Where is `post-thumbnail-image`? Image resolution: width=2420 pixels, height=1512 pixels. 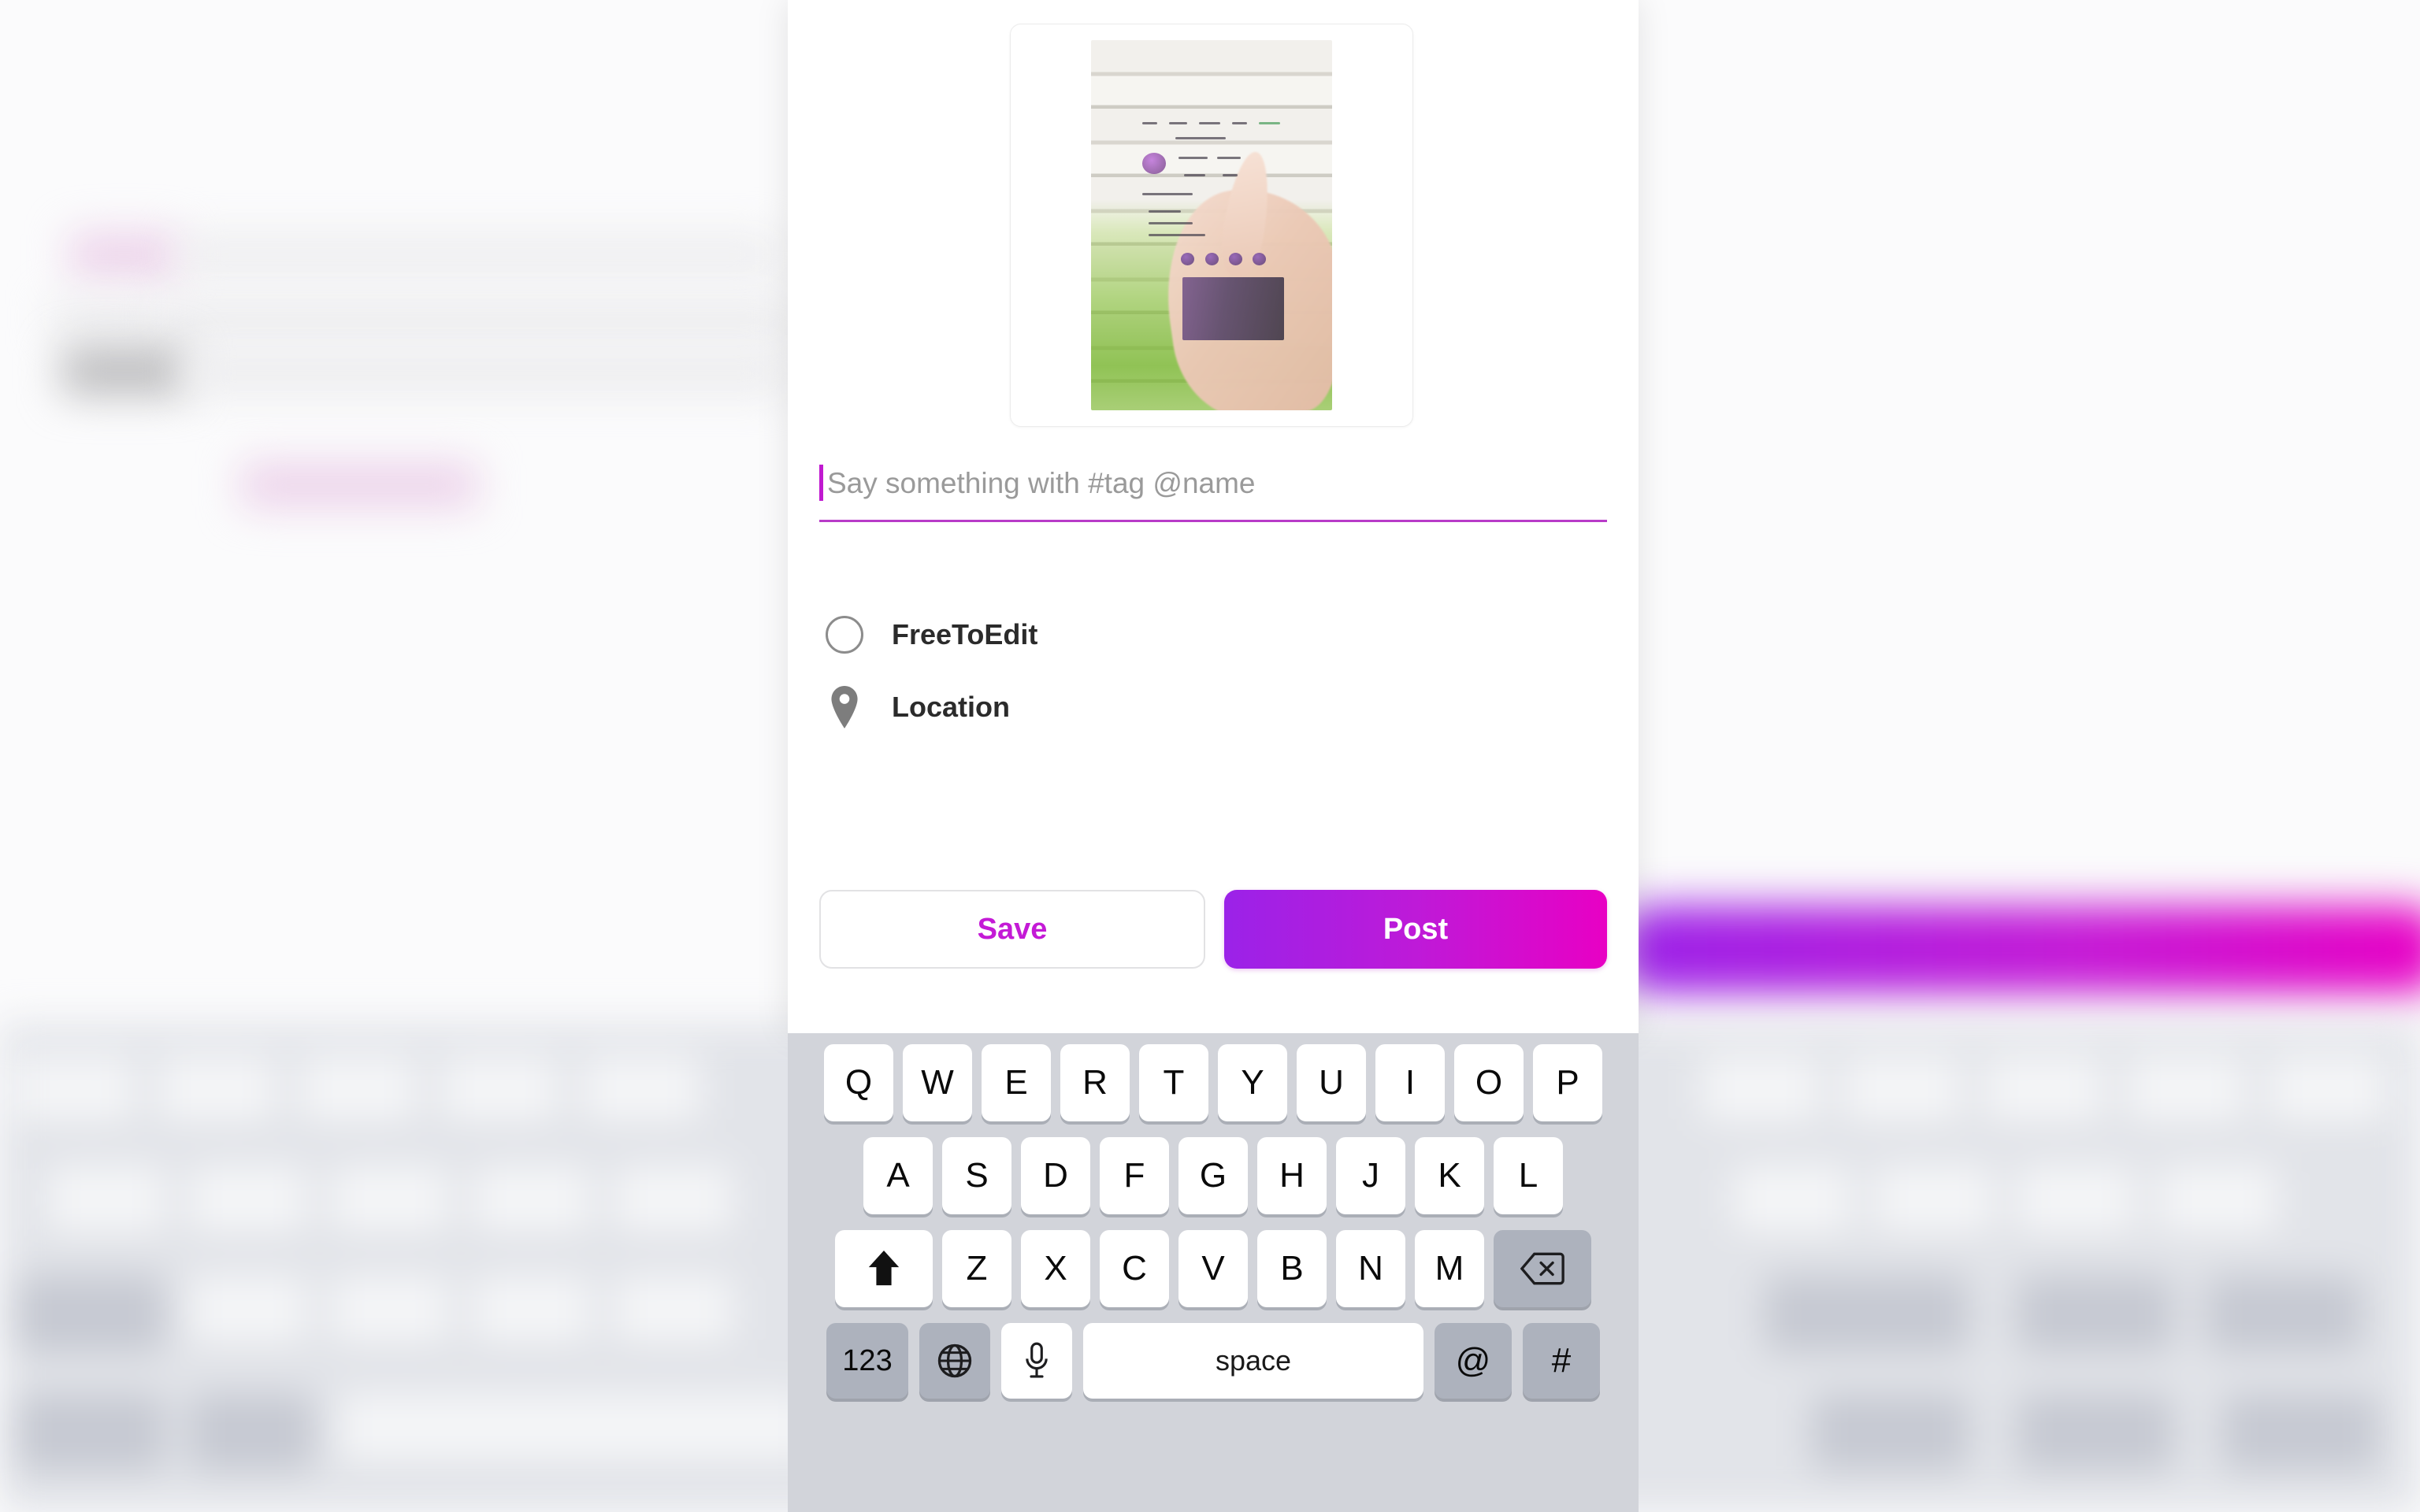
post-thumbnail-image is located at coordinates (1211, 225).